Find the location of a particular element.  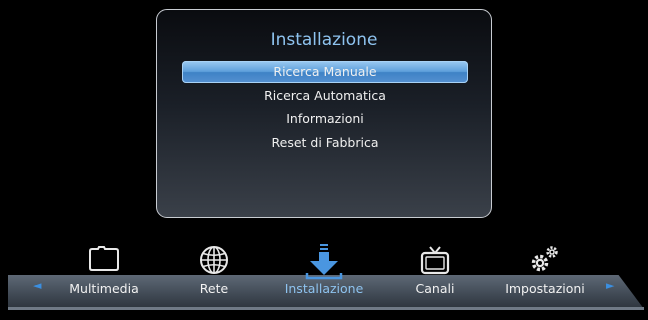

menu-item-informazioni: Informazioni is located at coordinates (325, 119).